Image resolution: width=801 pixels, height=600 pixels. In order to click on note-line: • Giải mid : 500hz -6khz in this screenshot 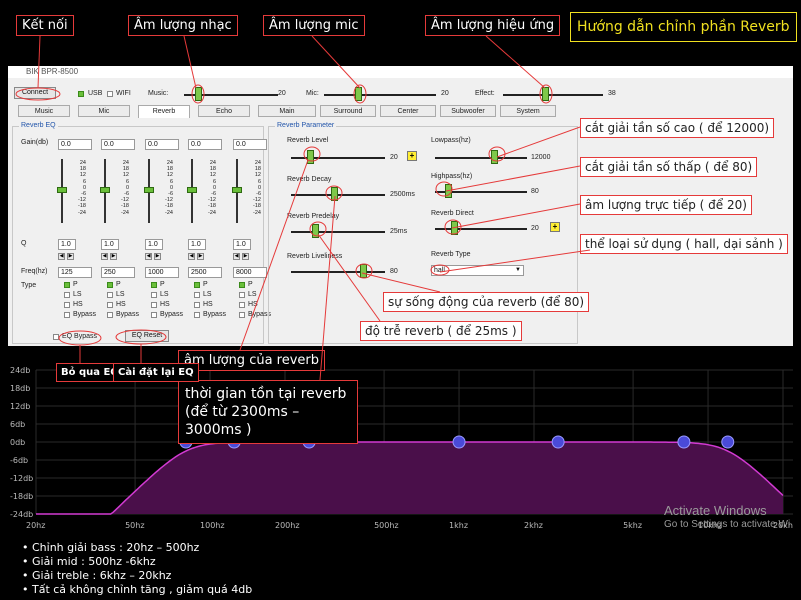, I will do `click(89, 561)`.